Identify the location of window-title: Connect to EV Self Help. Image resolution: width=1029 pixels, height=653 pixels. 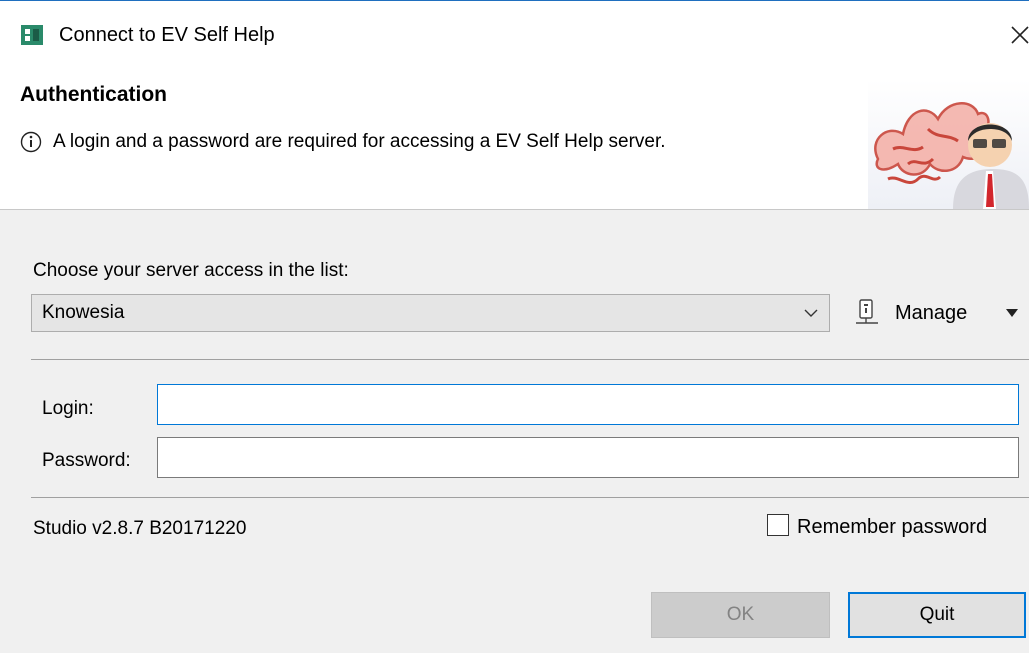
(167, 35).